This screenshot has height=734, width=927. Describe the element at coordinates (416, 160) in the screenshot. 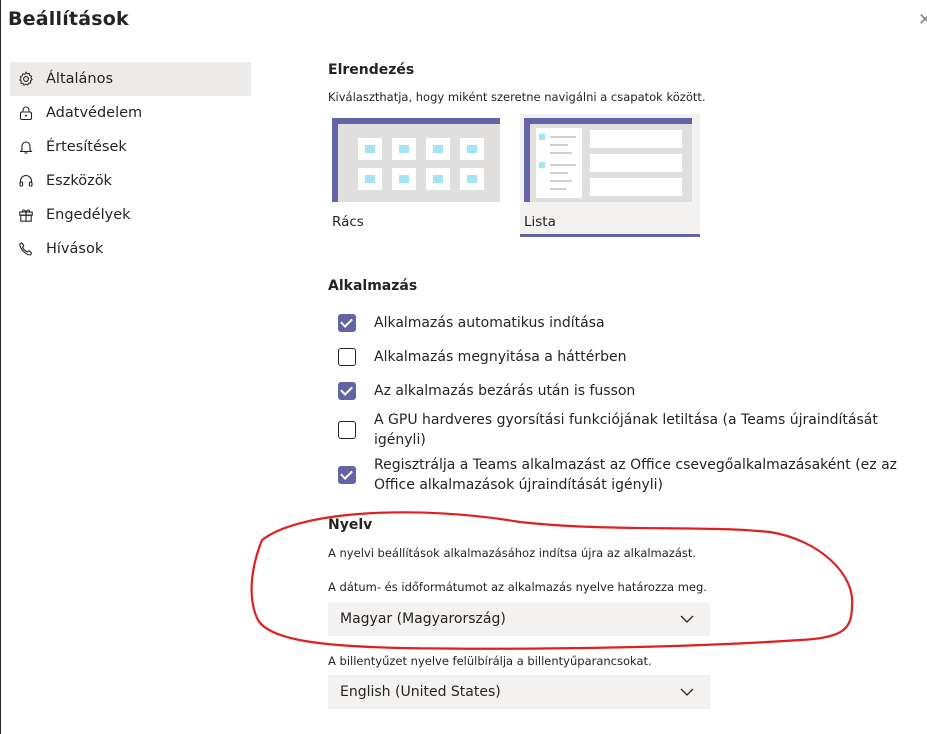

I see `grid-preview` at that location.